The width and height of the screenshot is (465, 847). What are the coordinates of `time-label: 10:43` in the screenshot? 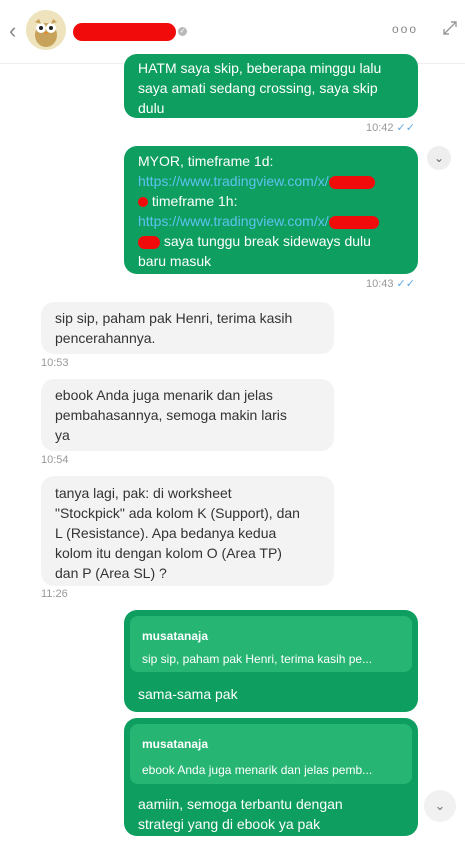 It's located at (380, 284).